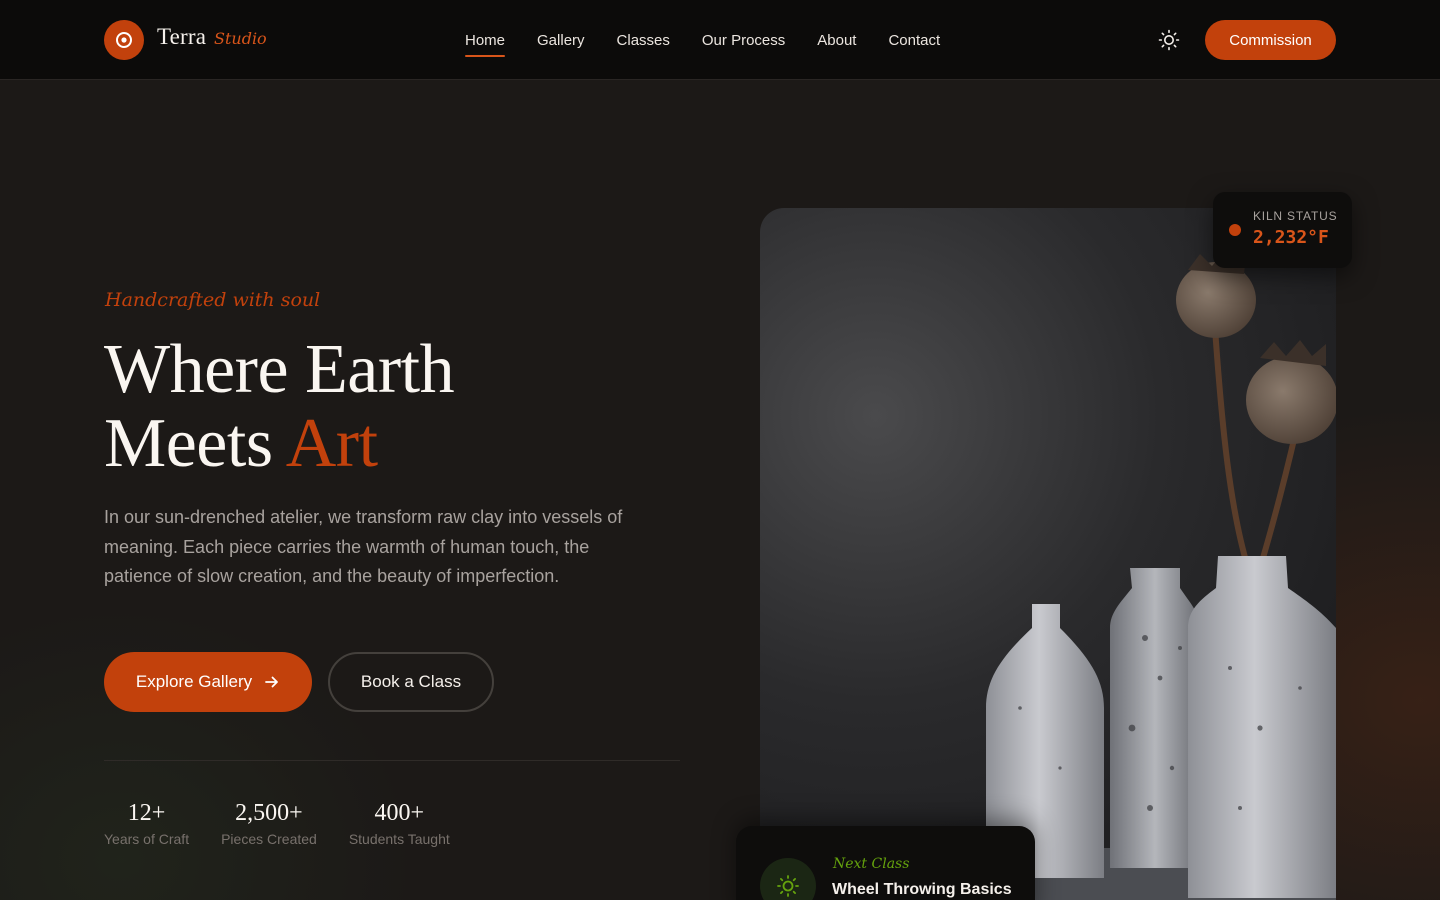  I want to click on nav-gallery: Gallery, so click(561, 41).